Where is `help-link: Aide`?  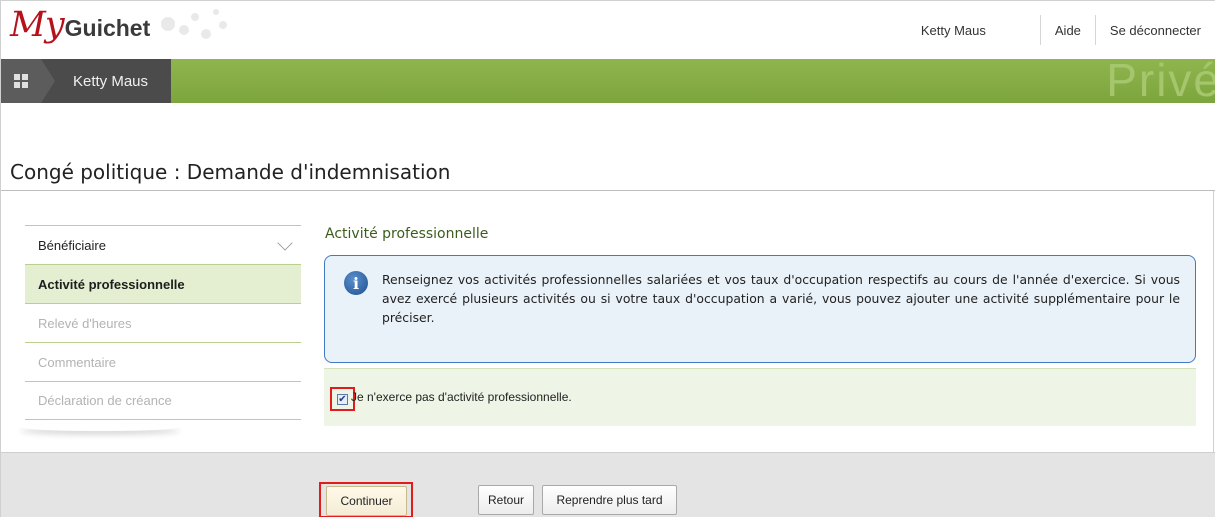 help-link: Aide is located at coordinates (1067, 30).